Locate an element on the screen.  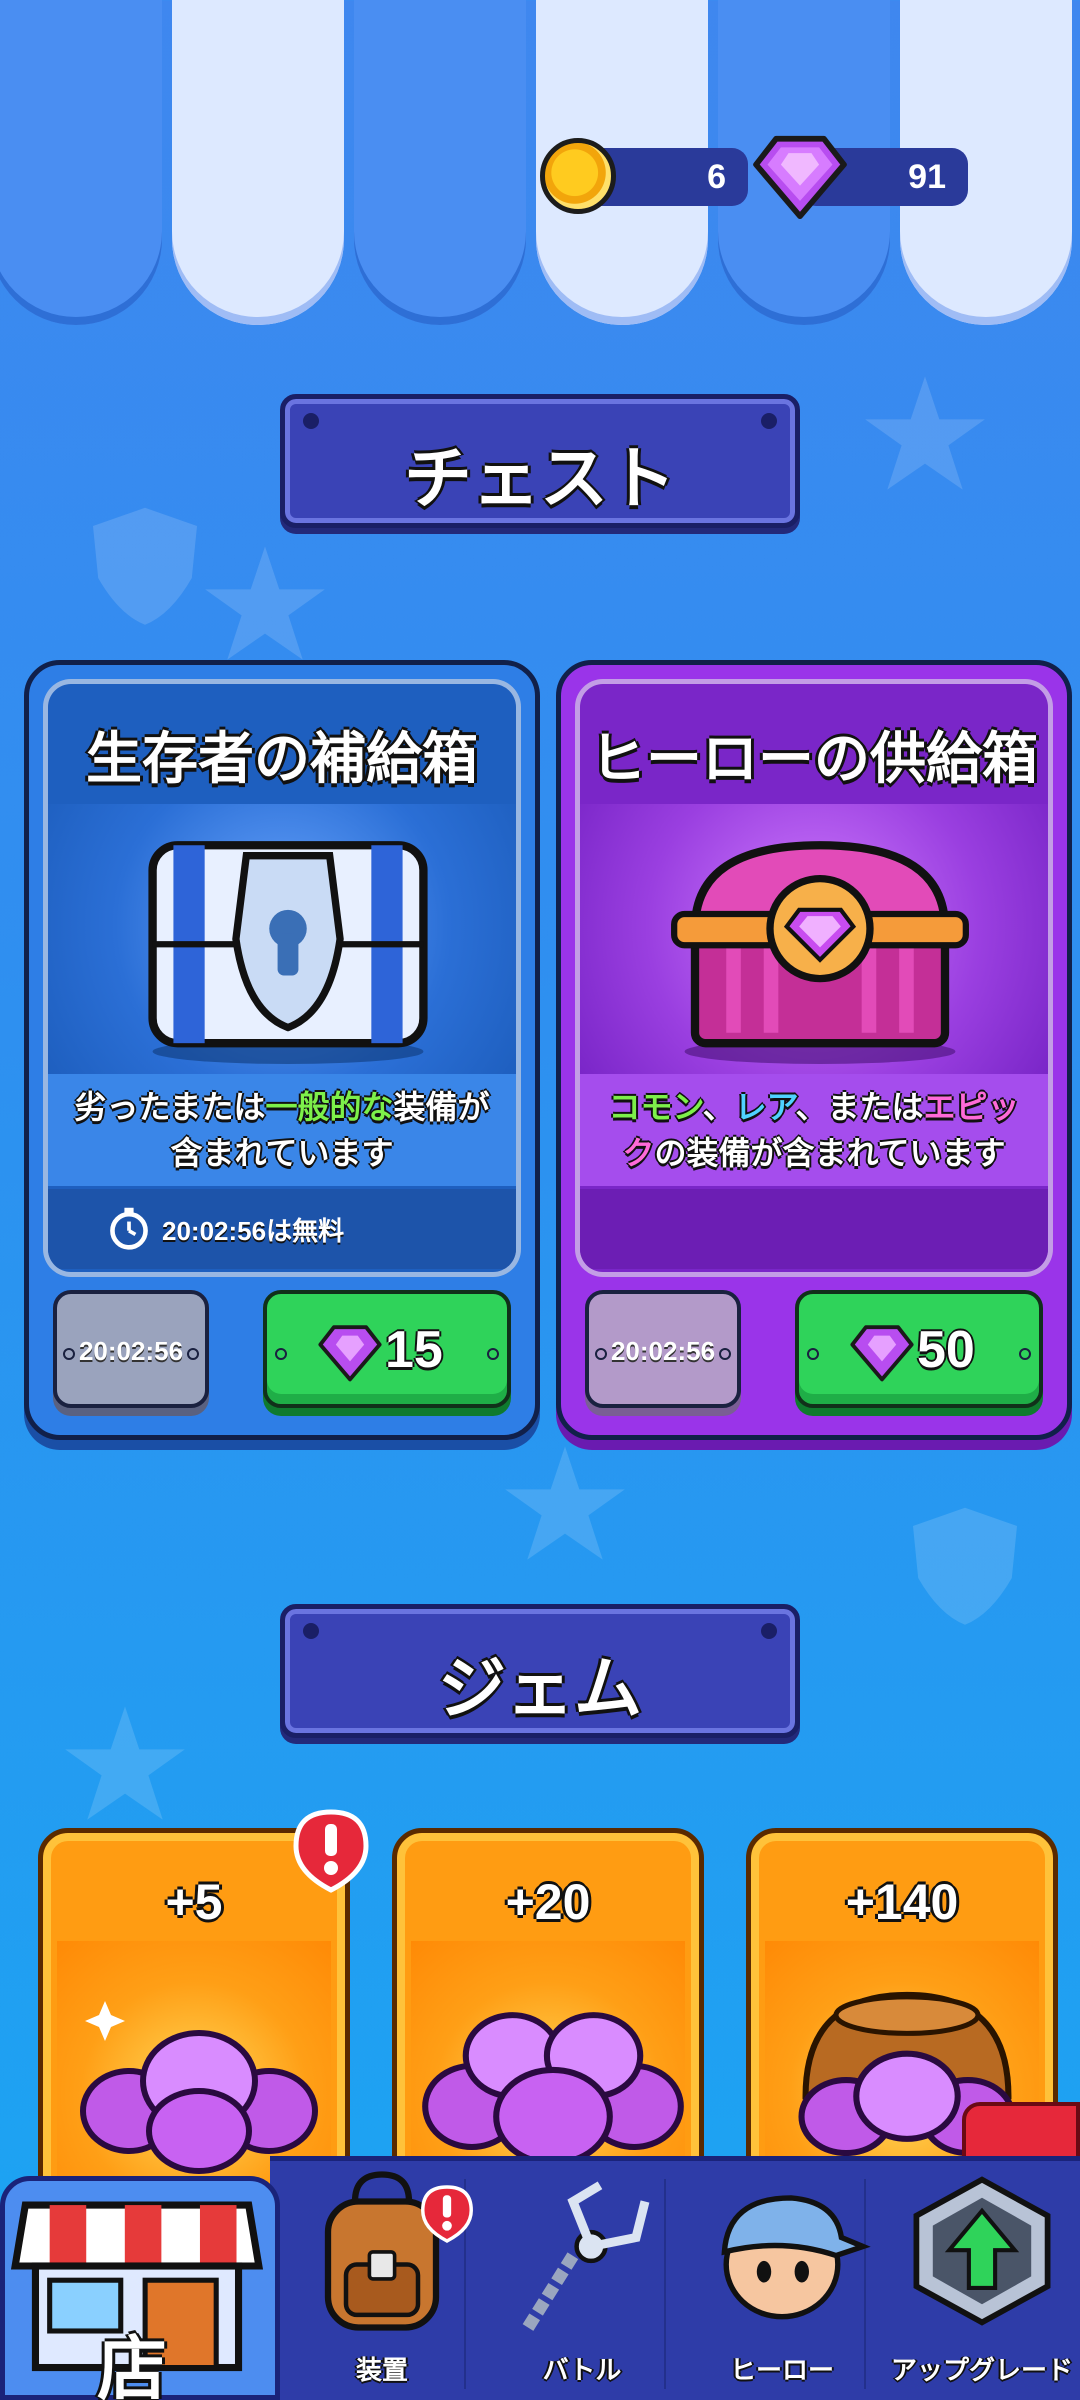
chest-title: 生存者の補給箱 is located at coordinates (282, 759).